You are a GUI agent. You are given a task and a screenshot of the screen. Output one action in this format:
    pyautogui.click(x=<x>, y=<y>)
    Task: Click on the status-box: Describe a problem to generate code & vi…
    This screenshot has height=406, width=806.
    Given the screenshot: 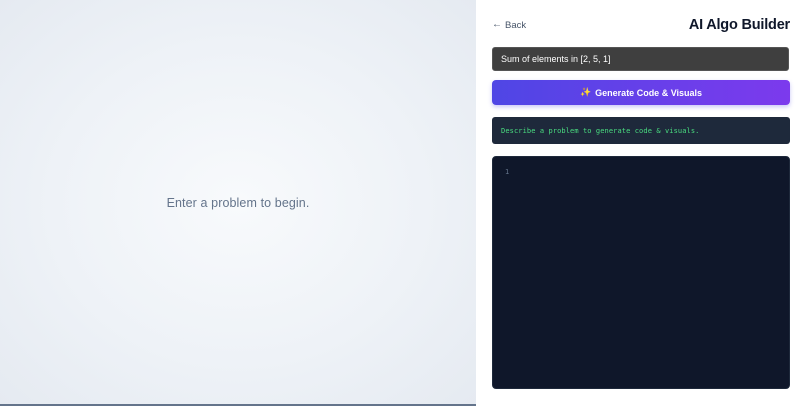 What is the action you would take?
    pyautogui.click(x=641, y=130)
    